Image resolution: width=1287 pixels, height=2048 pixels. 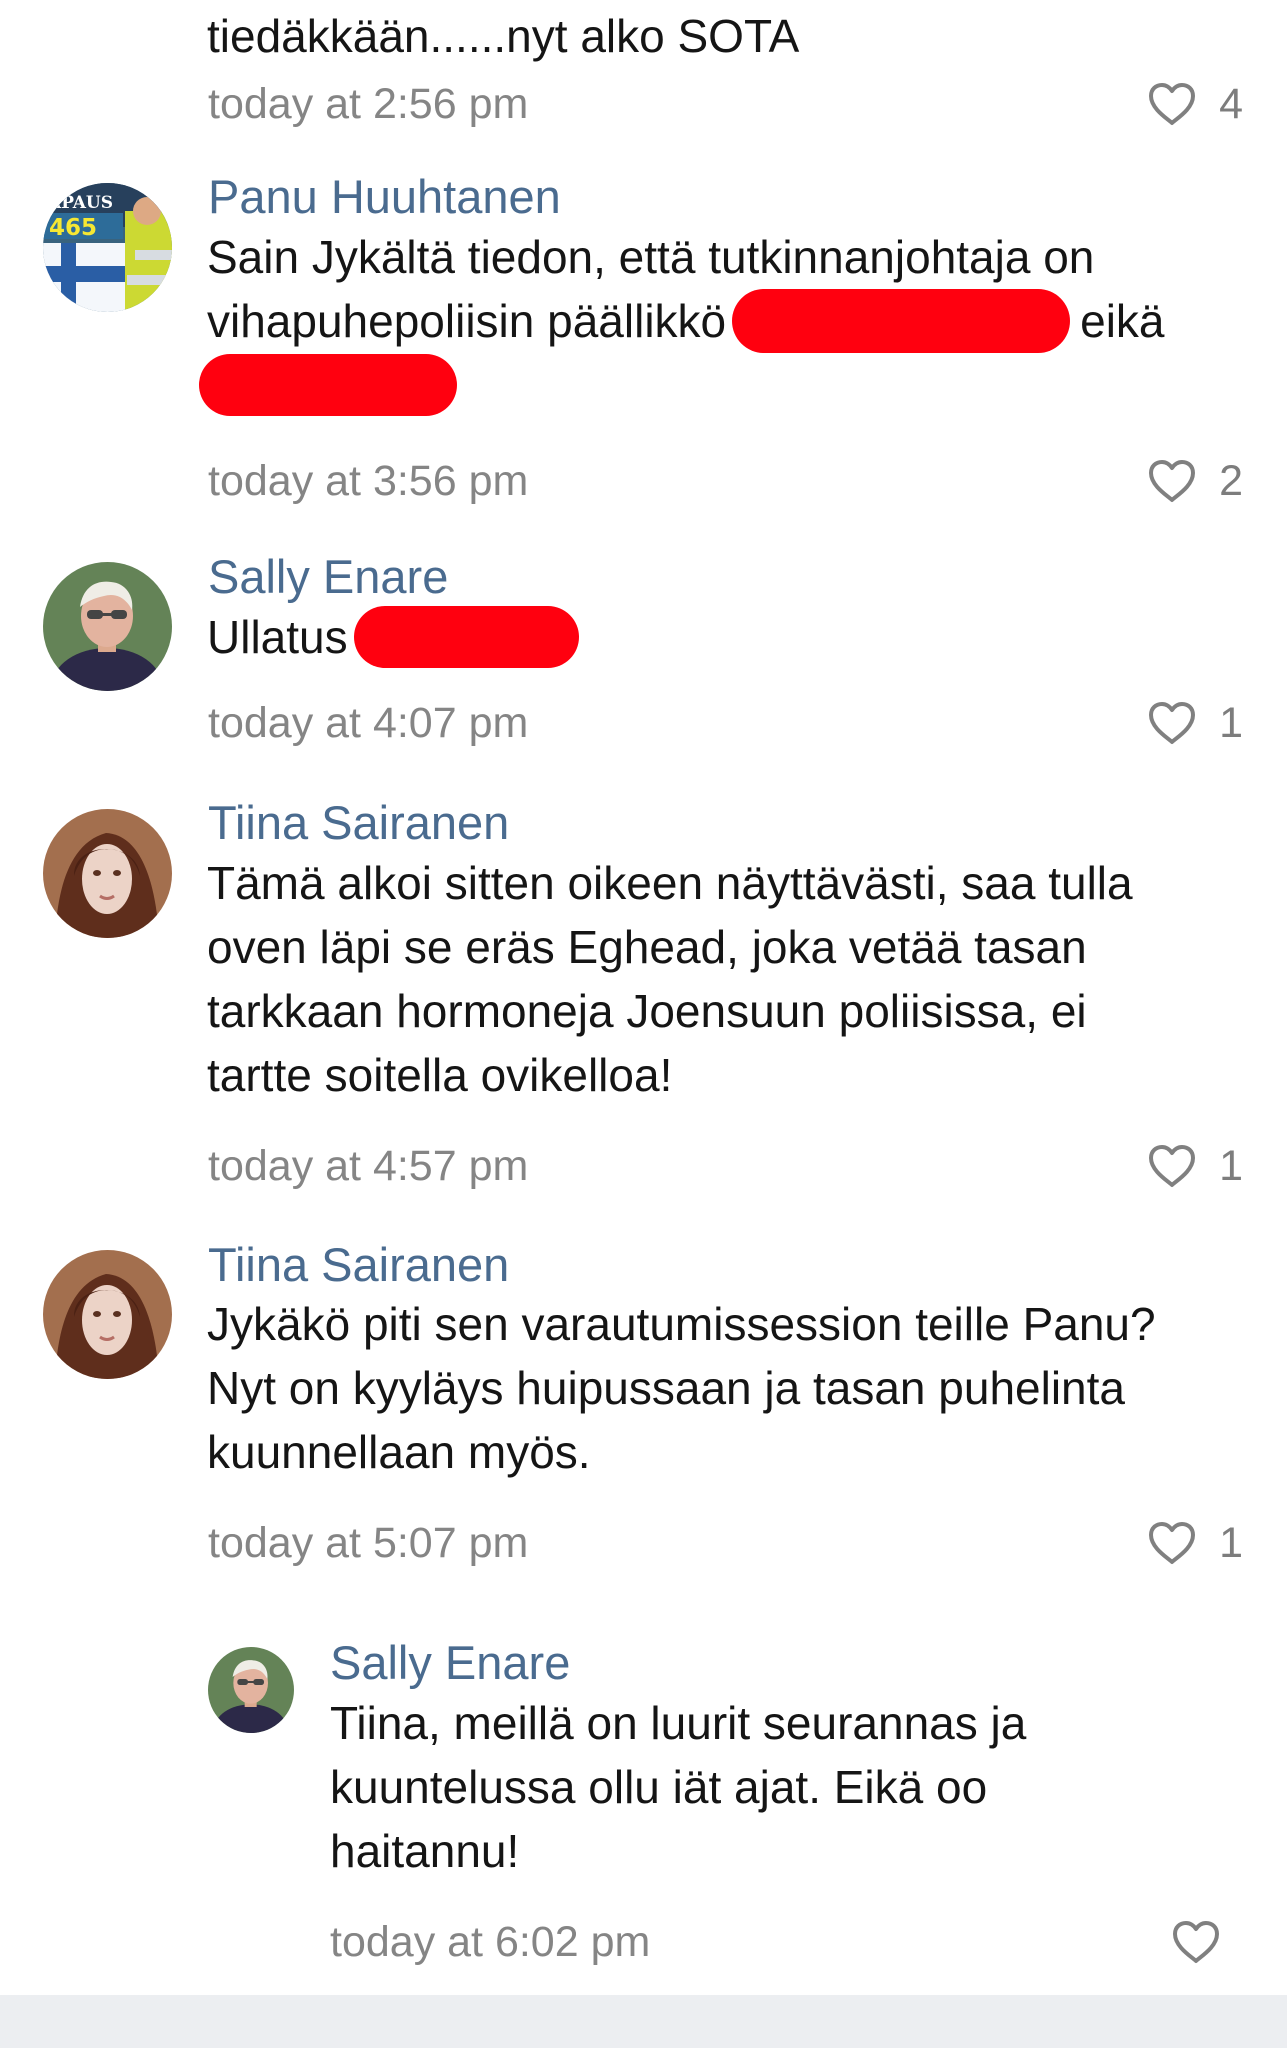 What do you see at coordinates (368, 481) in the screenshot?
I see `comment-timestamp: today at 3:56 pm` at bounding box center [368, 481].